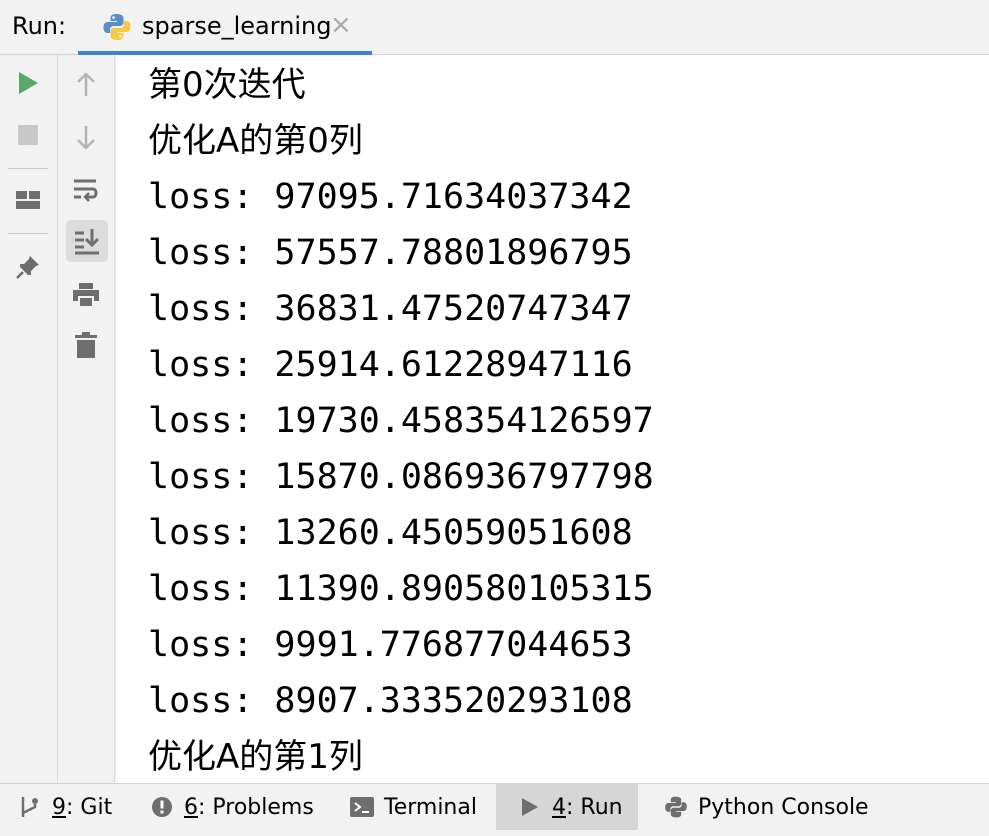  Describe the element at coordinates (676, 807) in the screenshot. I see `python-console-icon` at that location.